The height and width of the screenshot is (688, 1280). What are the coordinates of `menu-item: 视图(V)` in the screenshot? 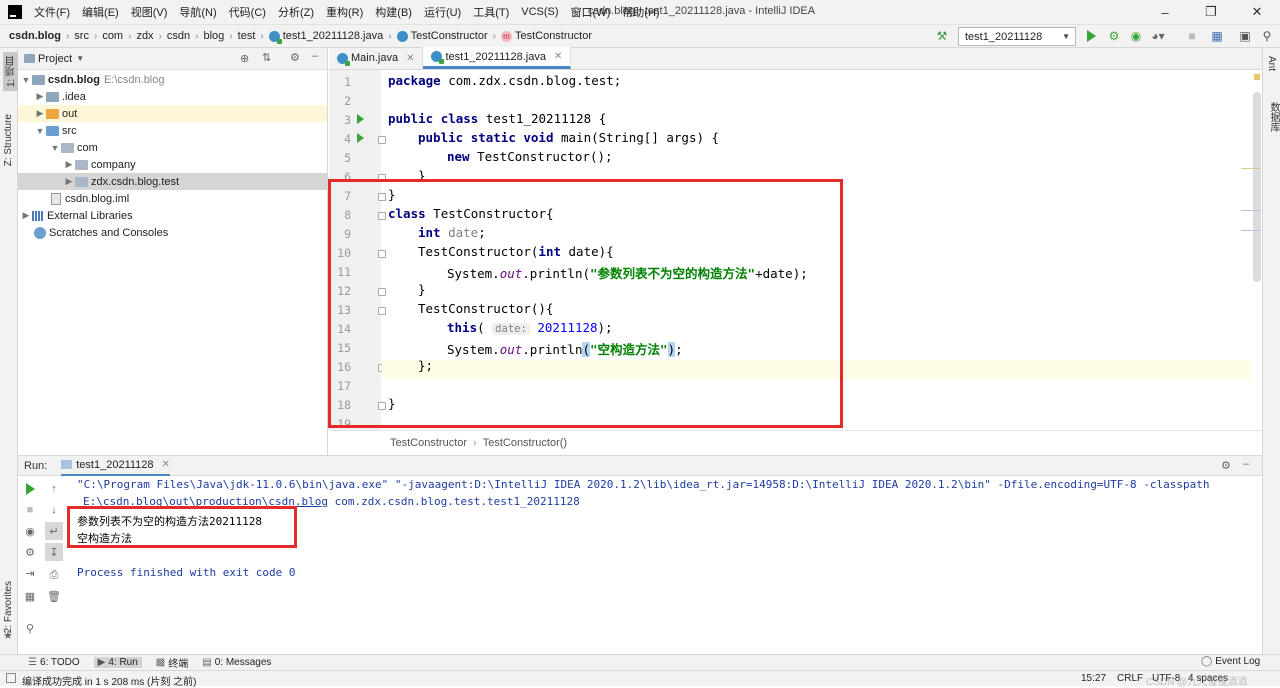 It's located at (149, 12).